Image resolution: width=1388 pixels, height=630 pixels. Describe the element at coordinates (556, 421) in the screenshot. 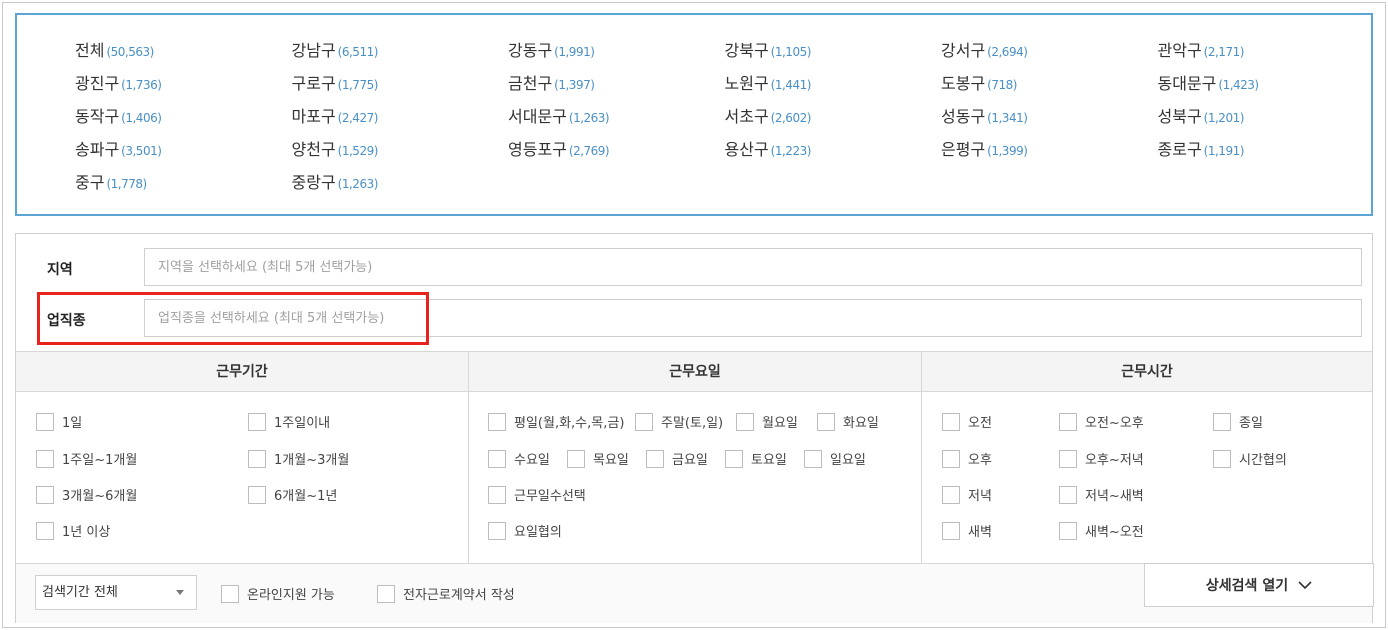

I see `days-option: 평일(월,화,수,목,금)` at that location.